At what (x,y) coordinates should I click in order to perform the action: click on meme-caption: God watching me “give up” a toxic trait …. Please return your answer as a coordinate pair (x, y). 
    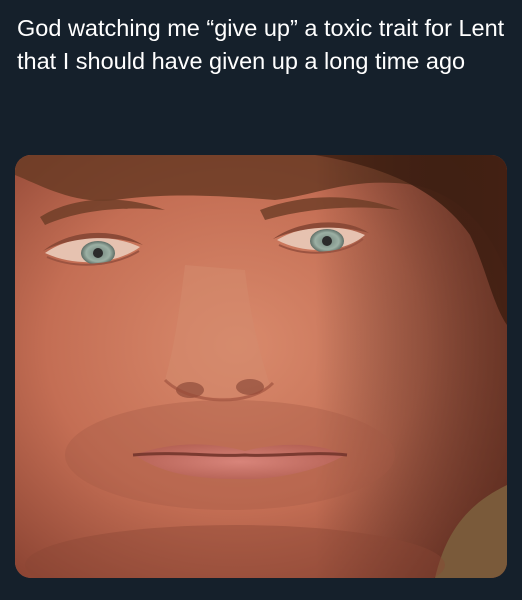
    Looking at the image, I should click on (261, 44).